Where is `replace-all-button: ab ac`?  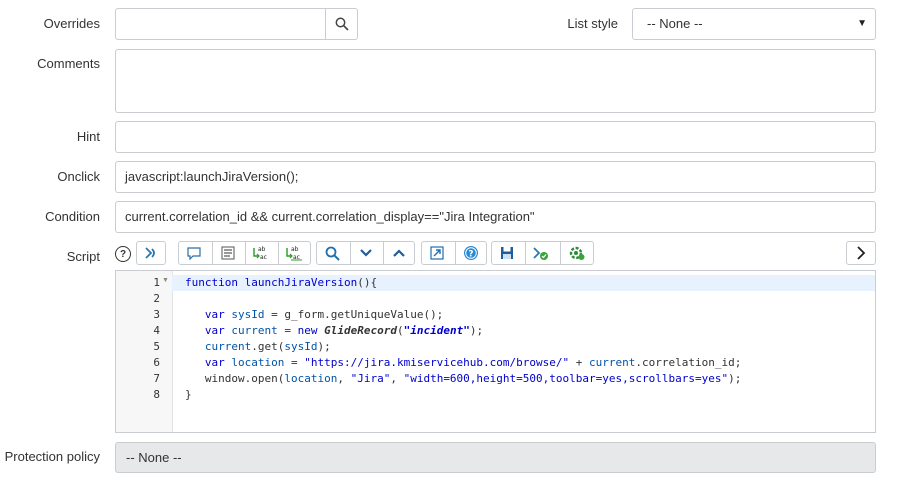 replace-all-button: ab ac is located at coordinates (294, 253).